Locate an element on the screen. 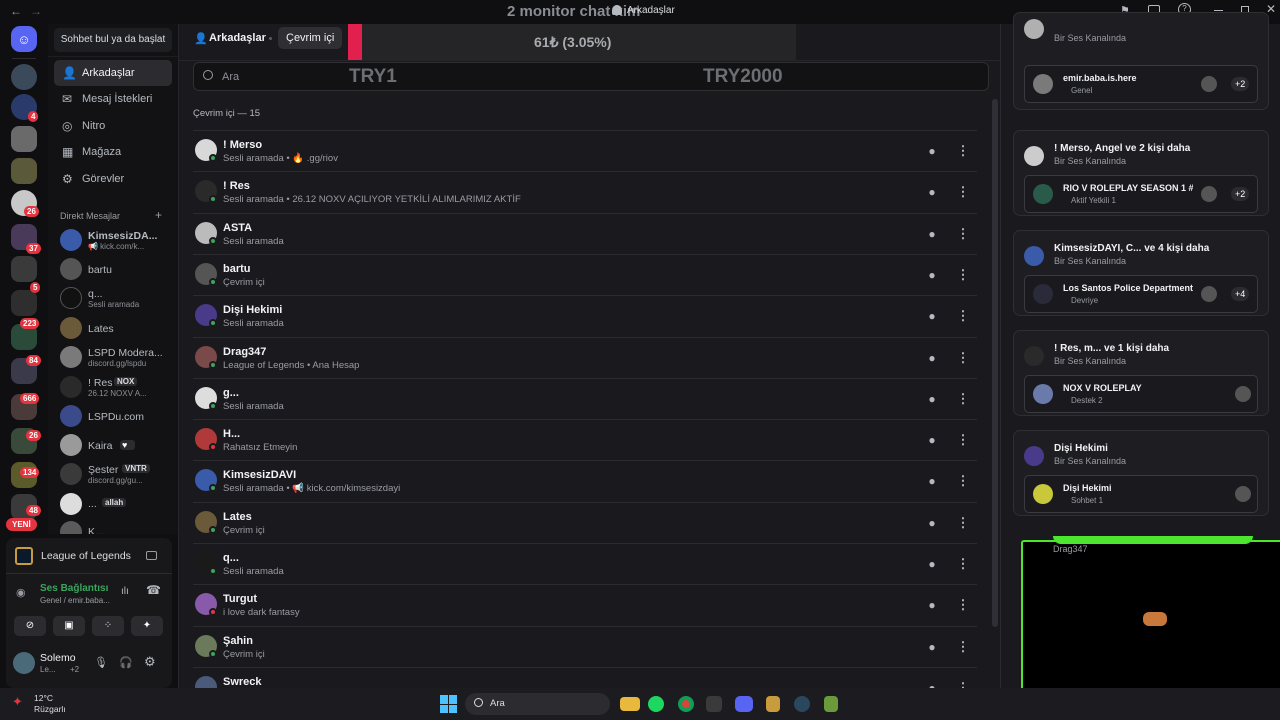 The height and width of the screenshot is (720, 1280). activities-button: ⁘ is located at coordinates (108, 626).